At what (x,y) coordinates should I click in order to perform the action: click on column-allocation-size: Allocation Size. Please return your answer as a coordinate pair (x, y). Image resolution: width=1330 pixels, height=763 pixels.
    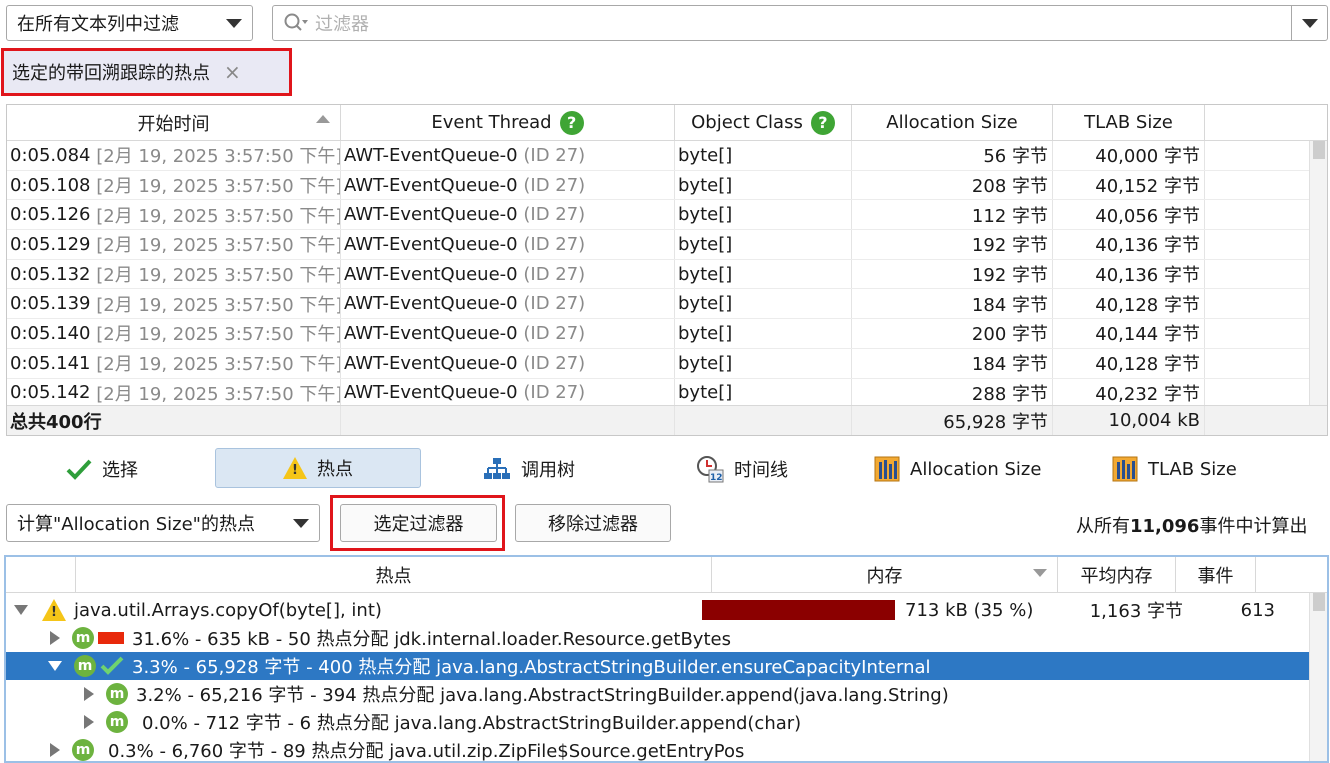
    Looking at the image, I should click on (952, 122).